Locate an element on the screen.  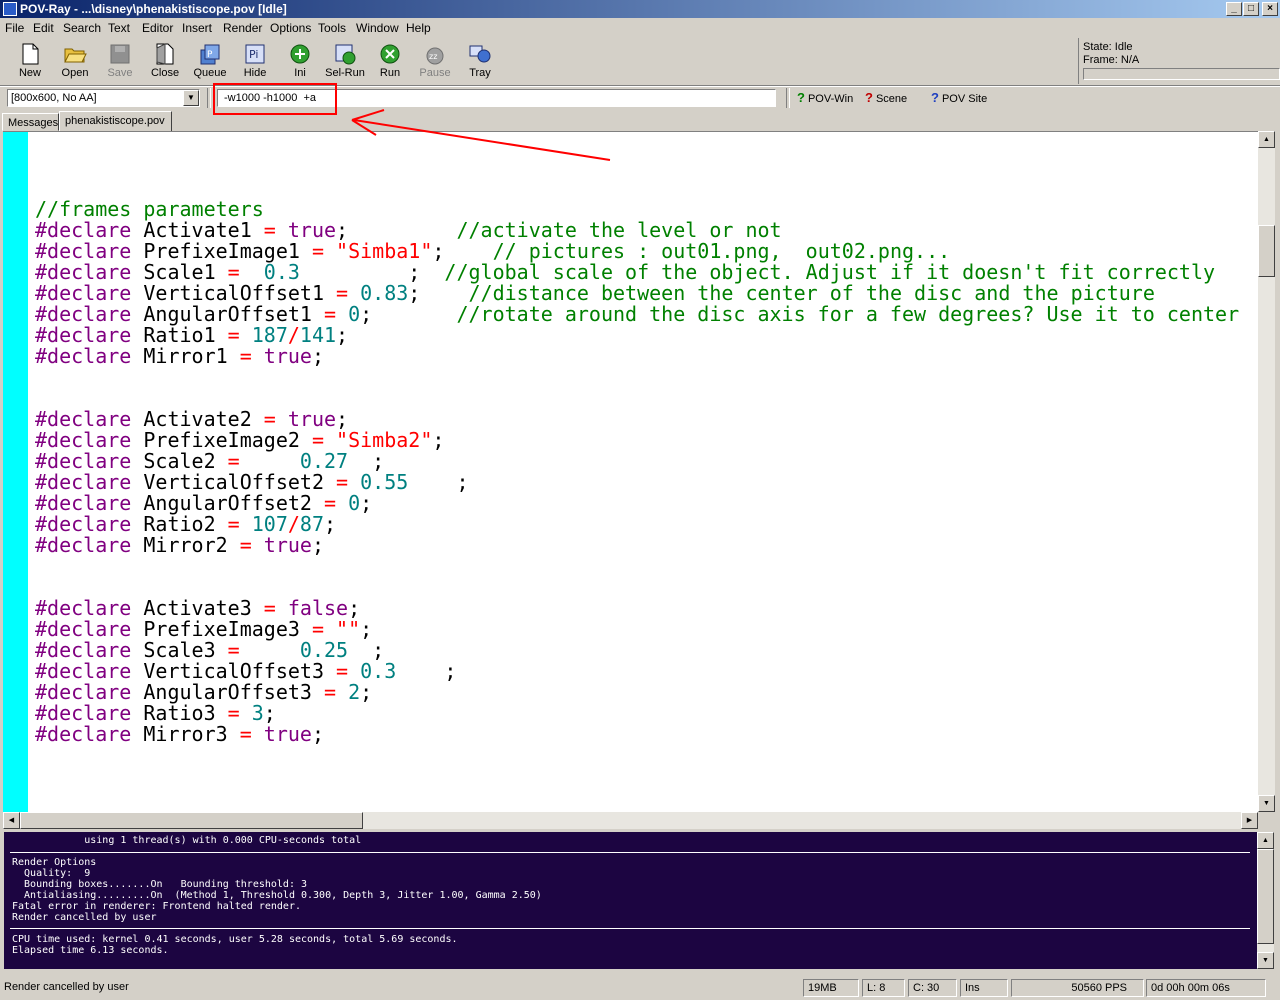
menu-window: Window is located at coordinates (377, 28).